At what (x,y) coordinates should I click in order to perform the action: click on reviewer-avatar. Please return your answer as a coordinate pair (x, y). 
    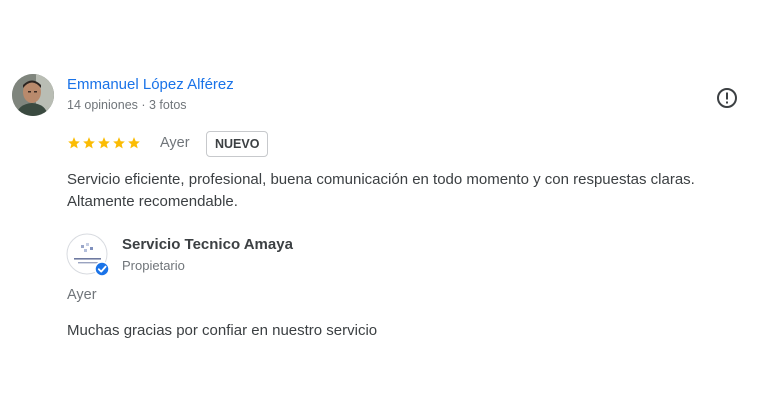
    Looking at the image, I should click on (33, 95).